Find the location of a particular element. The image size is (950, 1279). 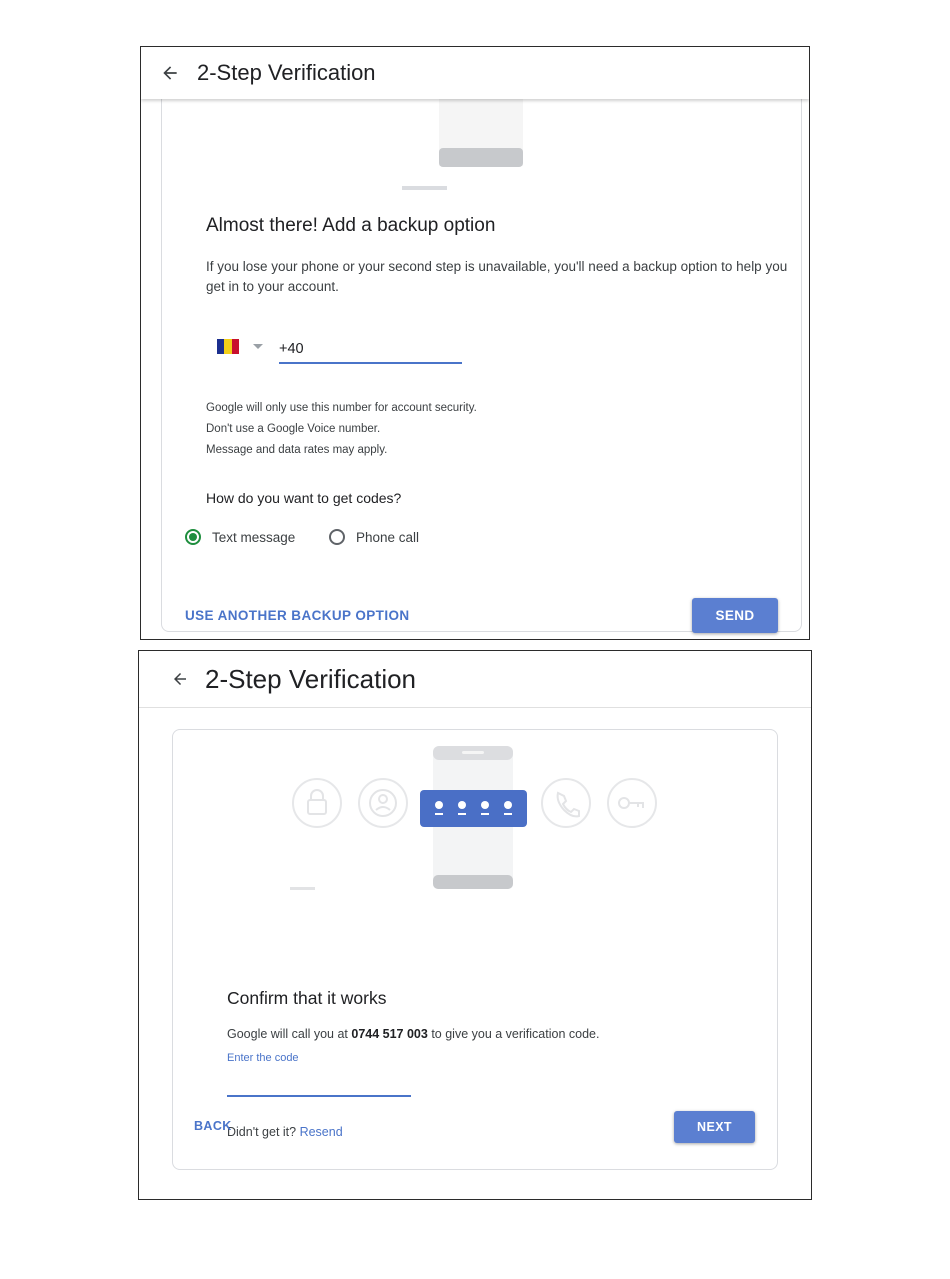

phone-number: 0744 517 003 is located at coordinates (389, 1034).